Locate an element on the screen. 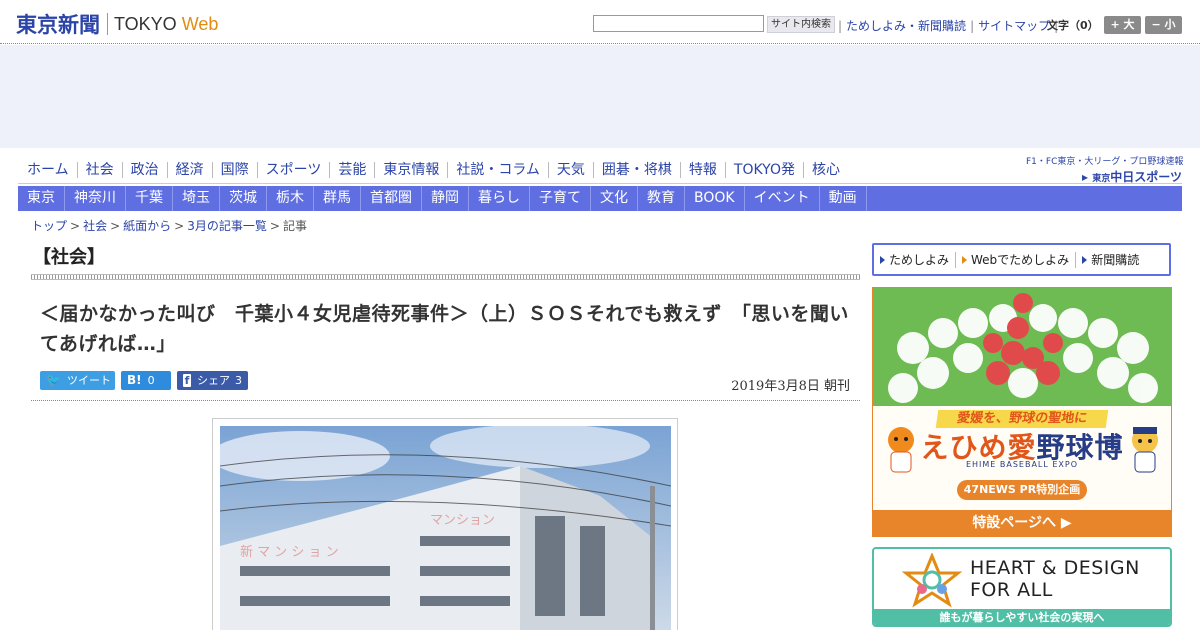 The width and height of the screenshot is (1200, 630). nav-item-politics: 政治 is located at coordinates (144, 170).